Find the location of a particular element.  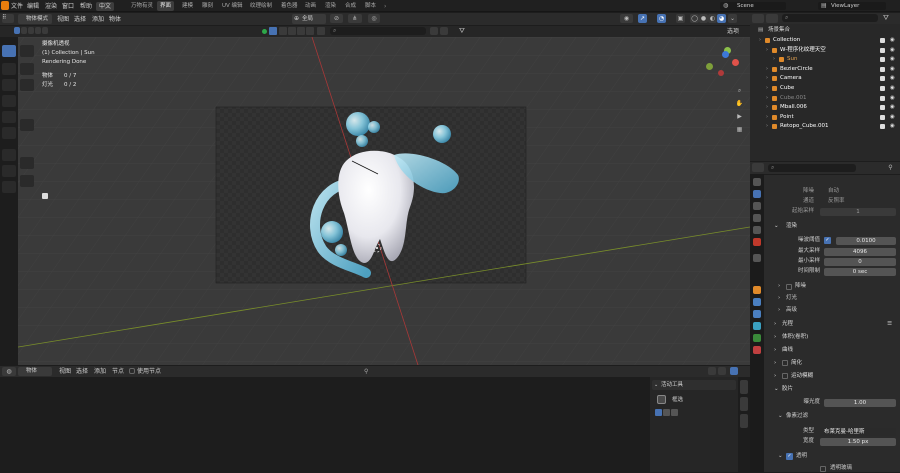

menu-language: 中文 is located at coordinates (105, 6).